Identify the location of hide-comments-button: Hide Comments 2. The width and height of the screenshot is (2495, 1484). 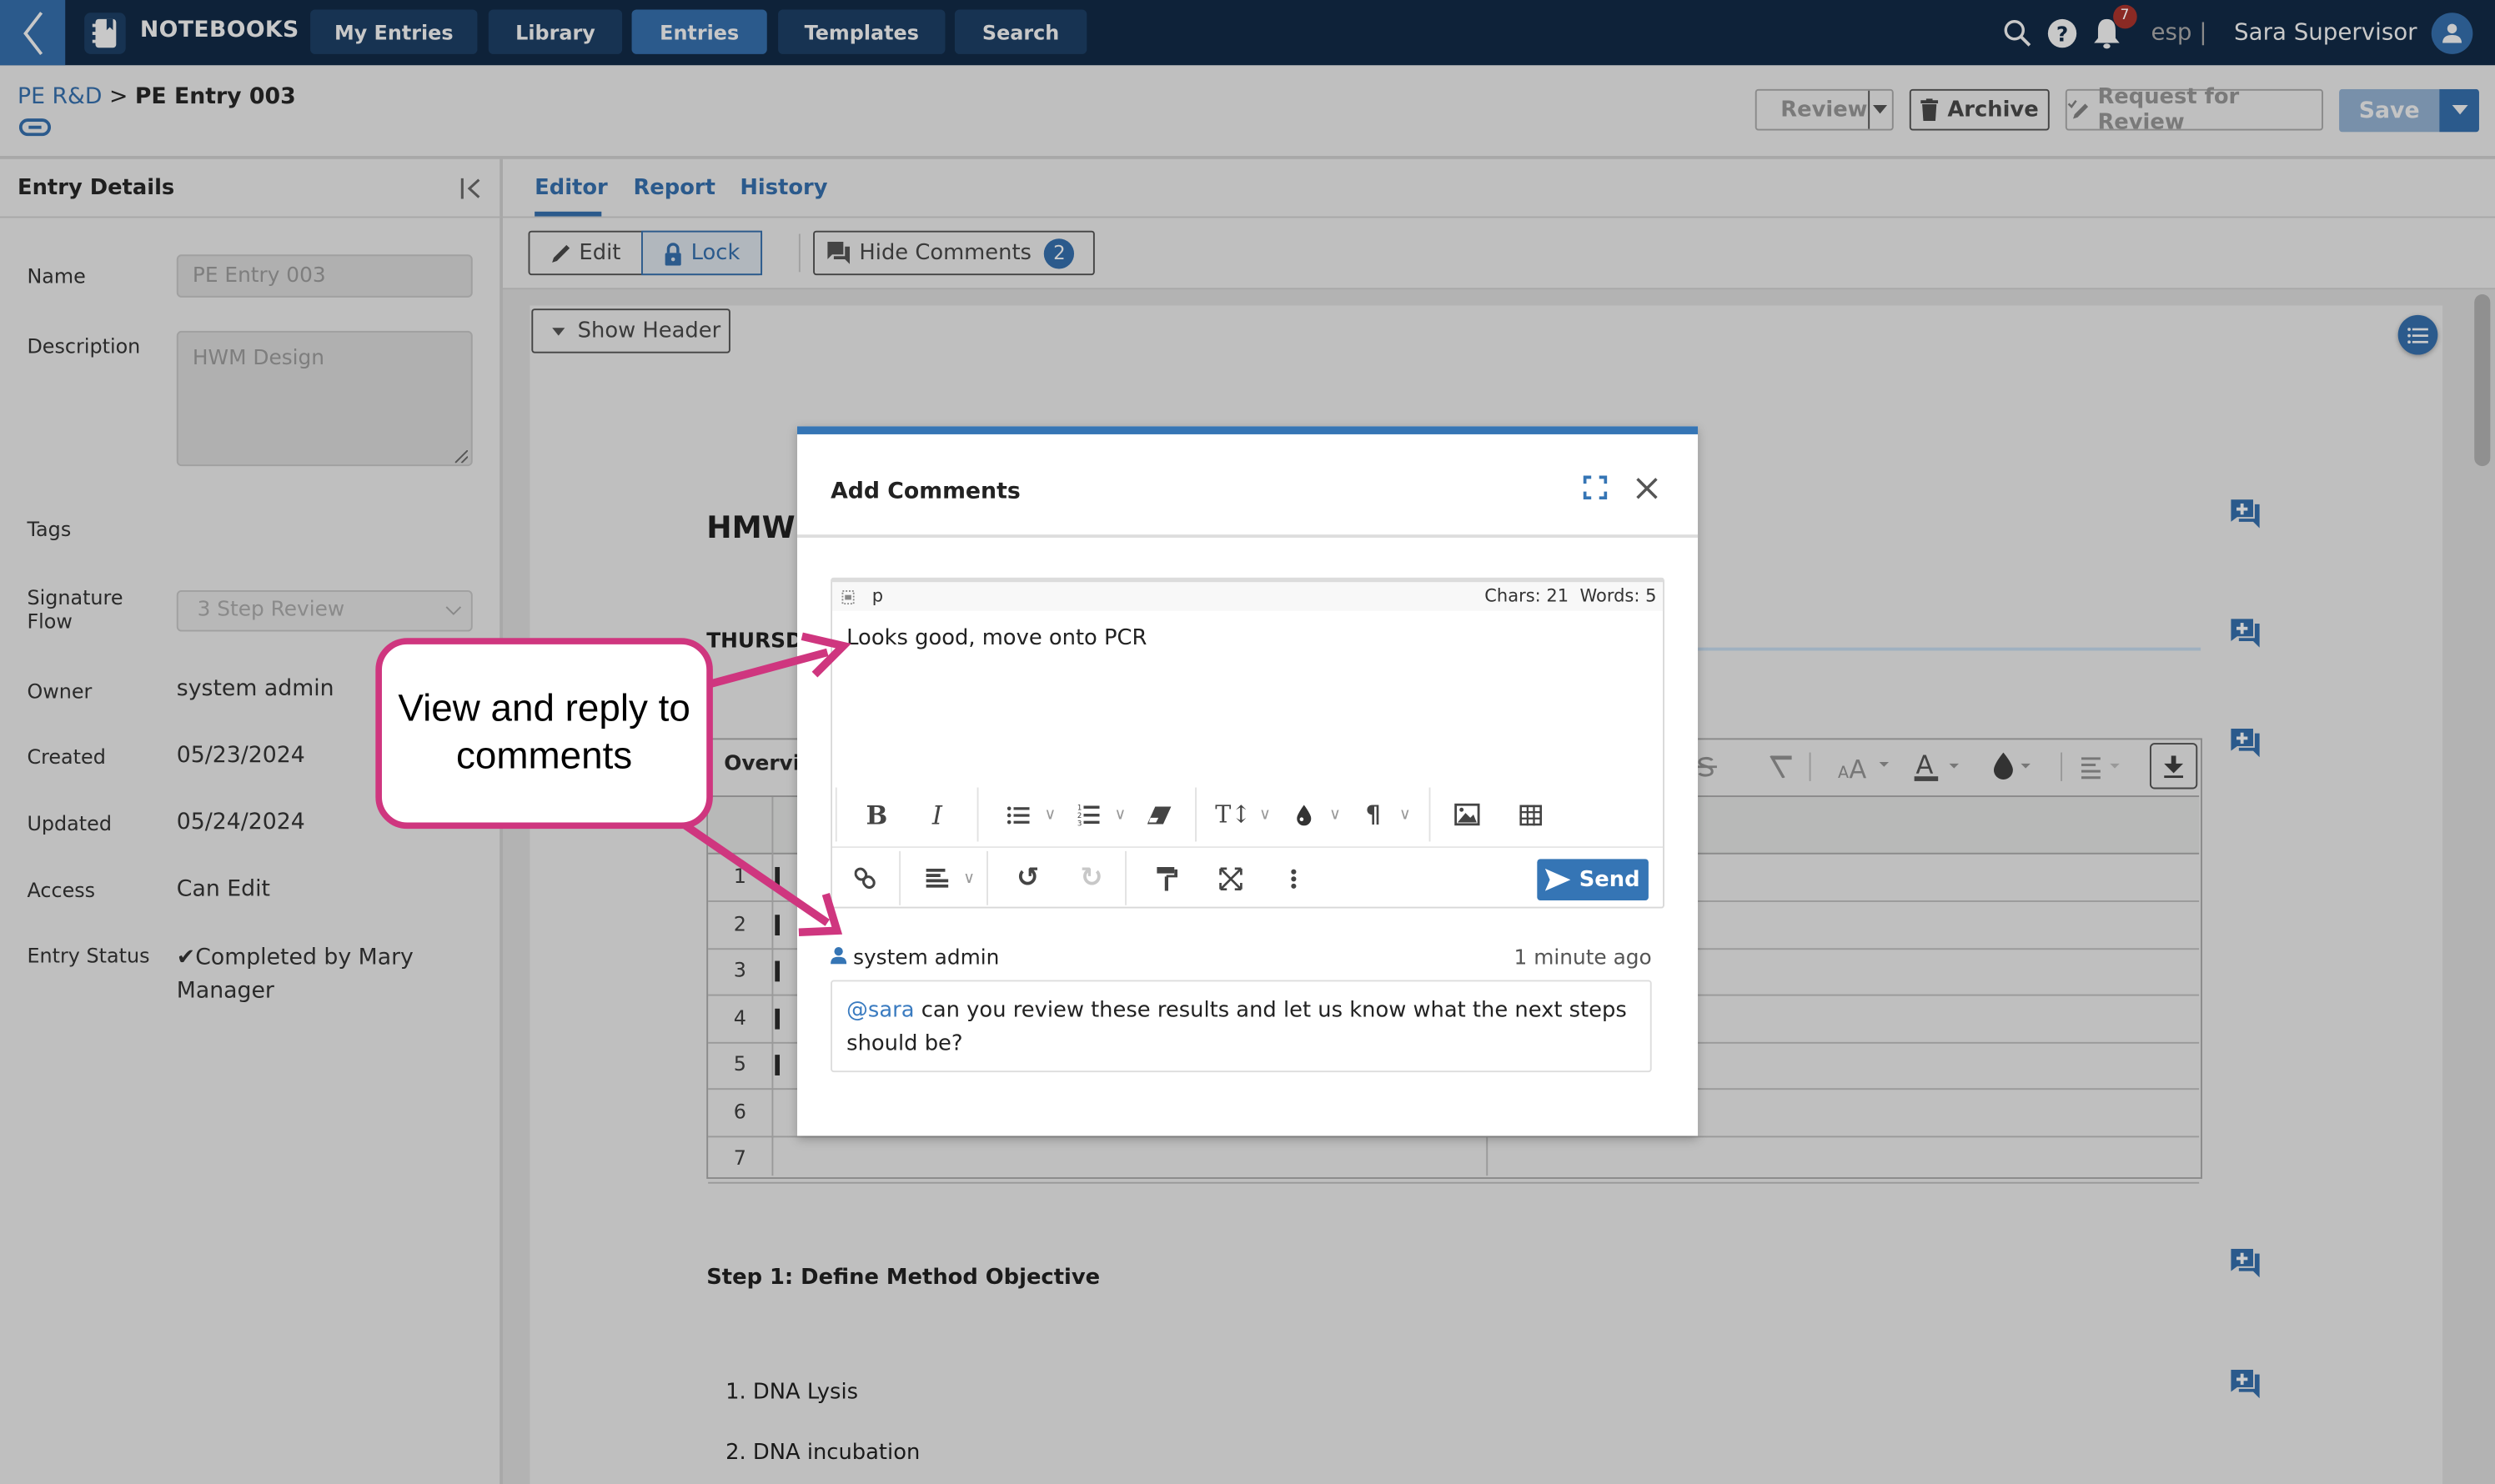
(954, 253).